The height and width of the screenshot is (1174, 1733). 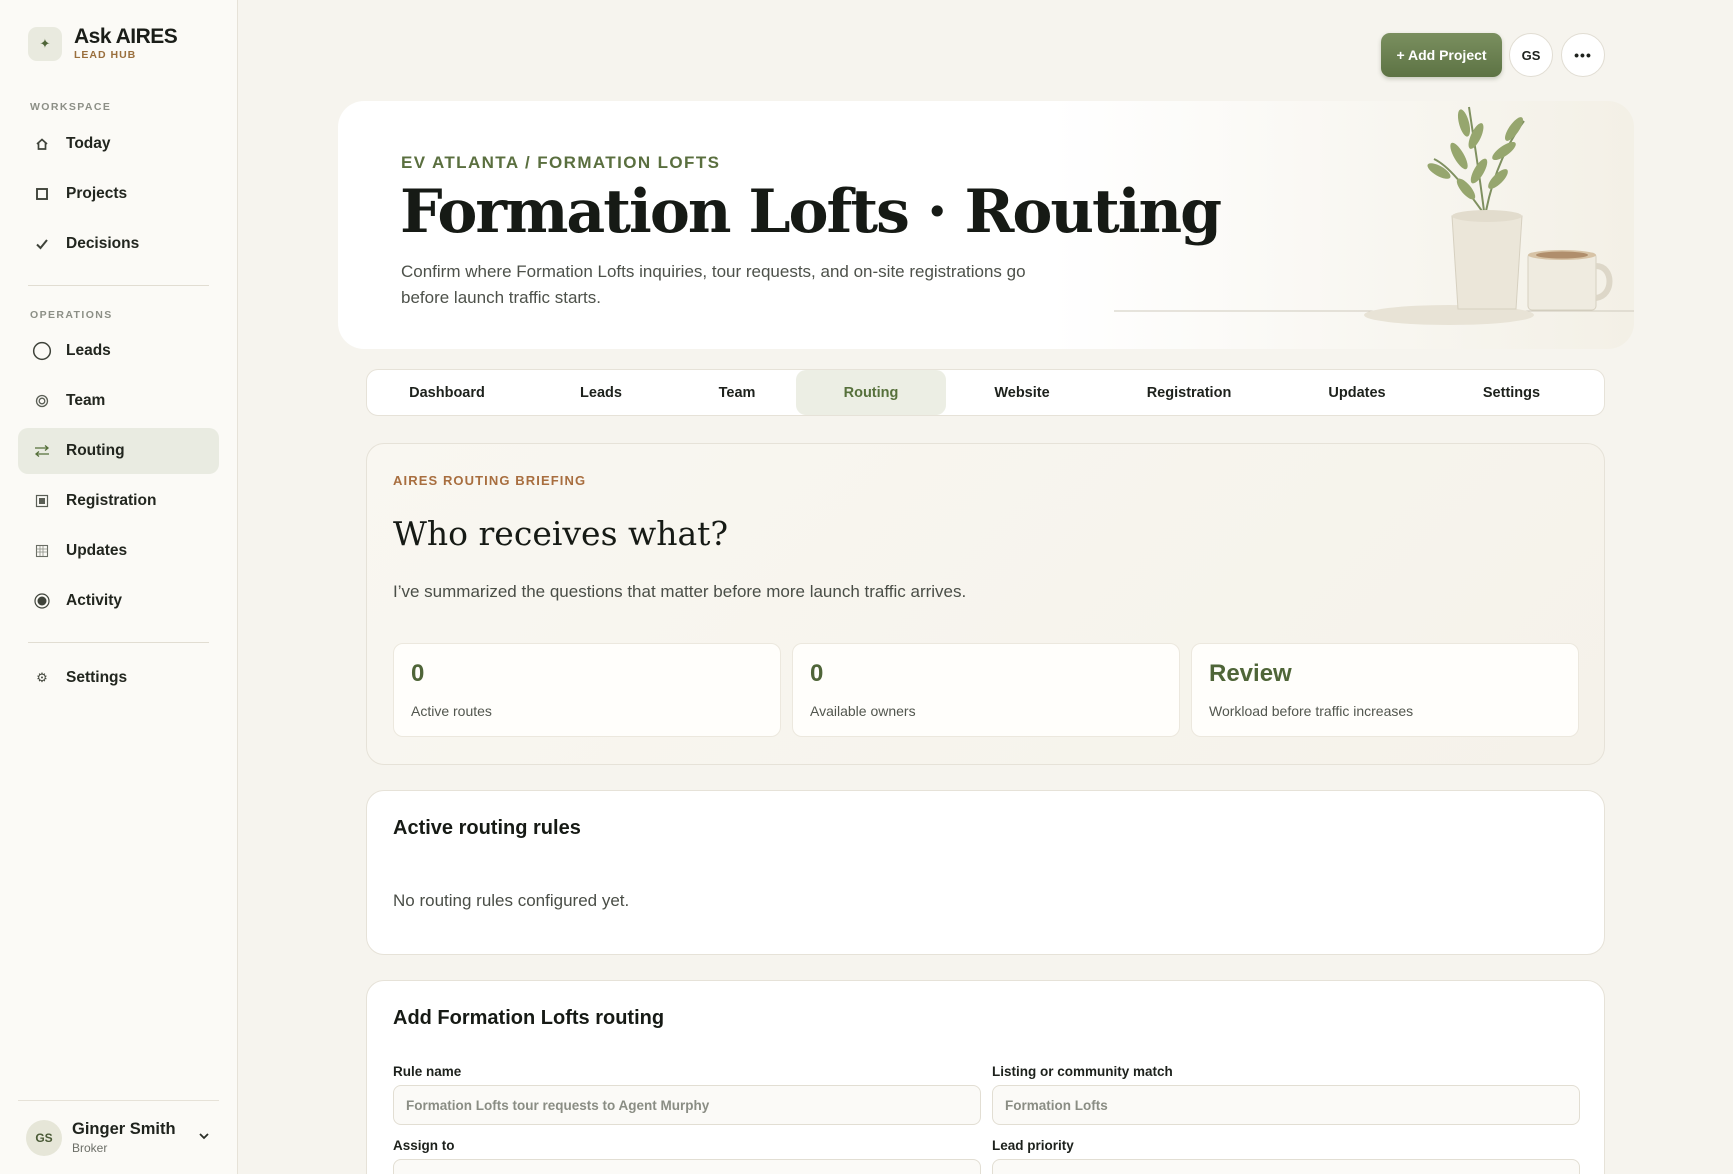 What do you see at coordinates (1357, 392) in the screenshot?
I see `tab-updates: Updates` at bounding box center [1357, 392].